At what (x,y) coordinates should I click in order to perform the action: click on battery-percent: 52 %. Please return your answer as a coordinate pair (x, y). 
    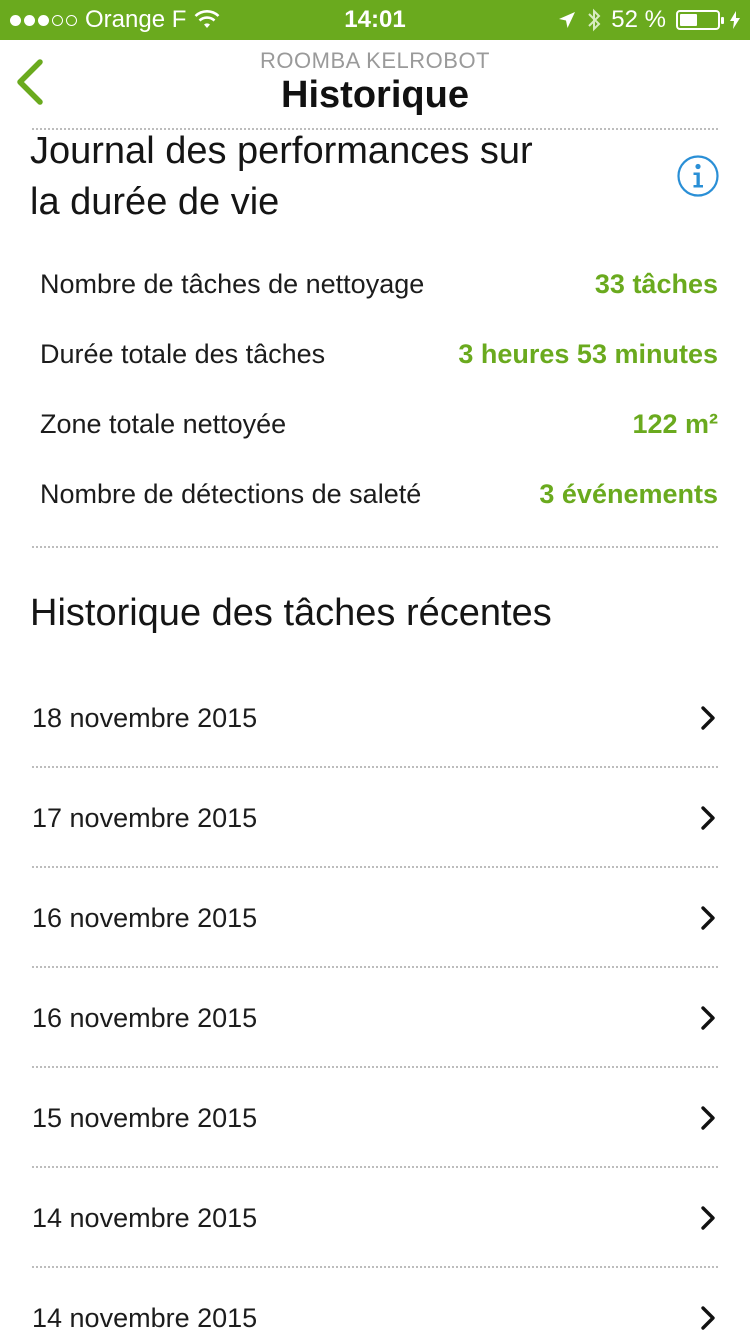
    Looking at the image, I should click on (638, 19).